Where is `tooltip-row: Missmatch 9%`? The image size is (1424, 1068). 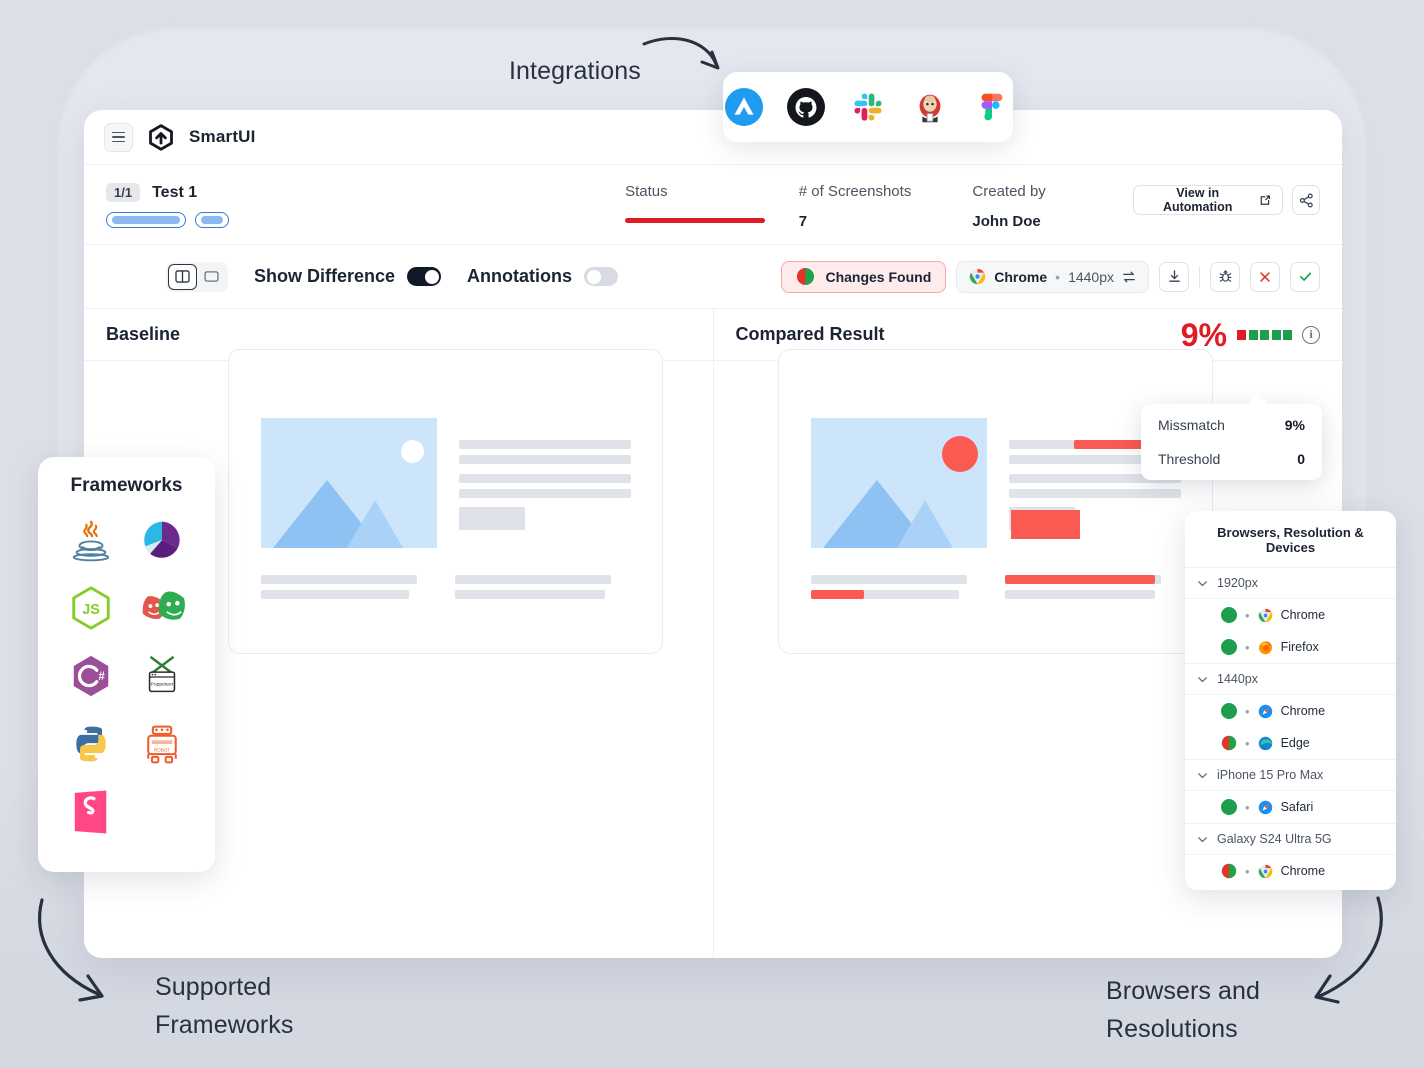
tooltip-row: Missmatch 9% is located at coordinates (1231, 425).